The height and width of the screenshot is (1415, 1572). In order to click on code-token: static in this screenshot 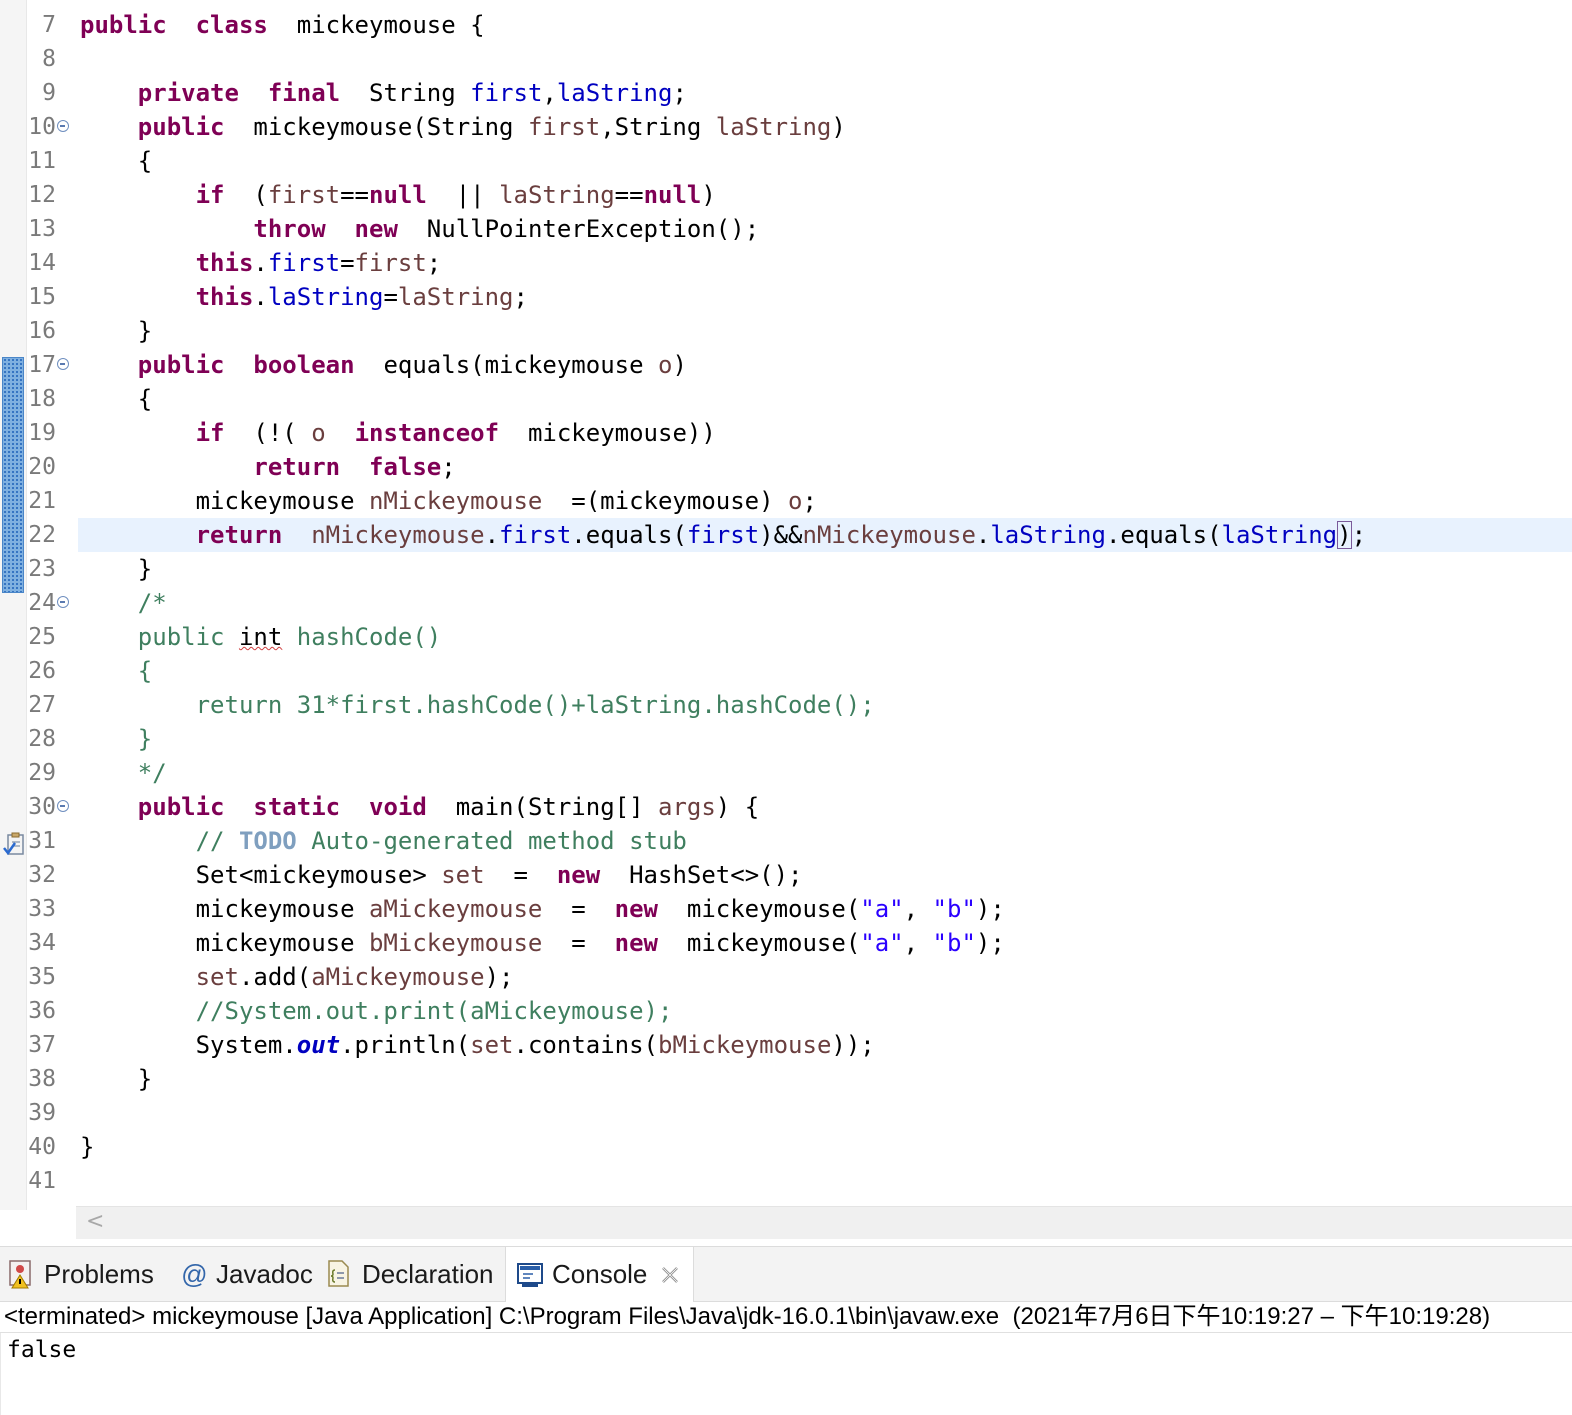, I will do `click(297, 807)`.